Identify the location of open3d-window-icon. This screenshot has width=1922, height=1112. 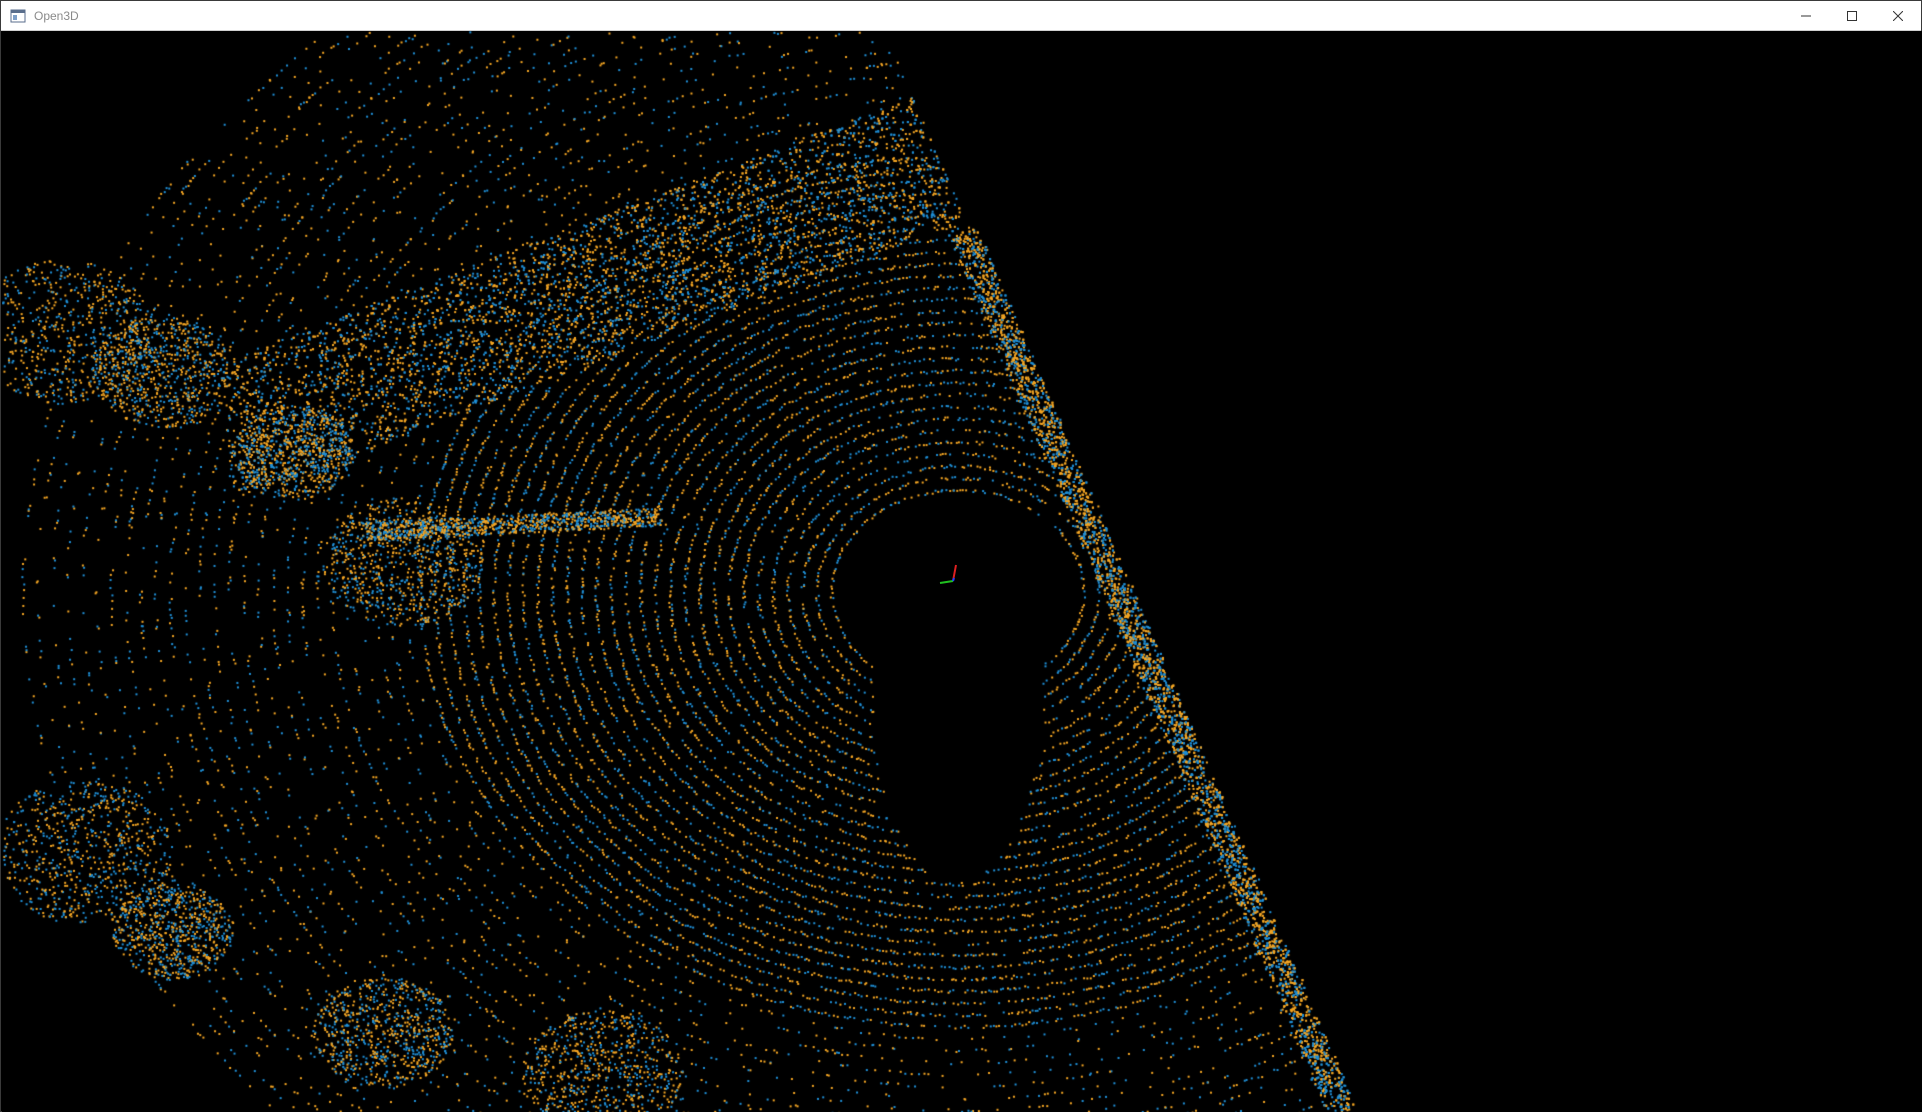
(18, 16).